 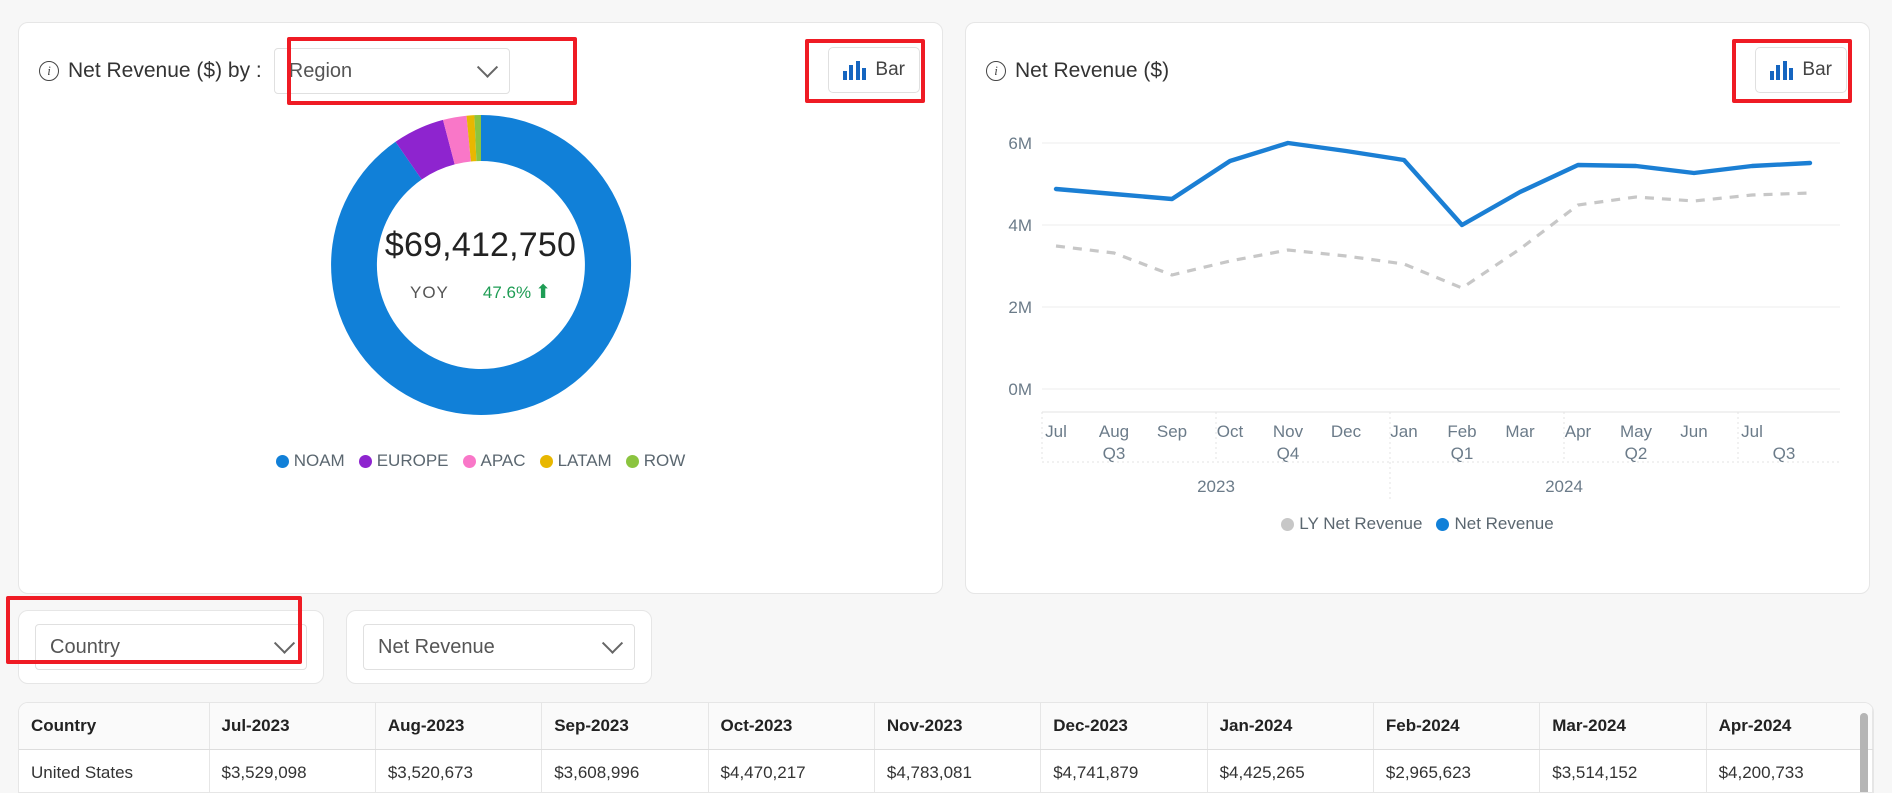 What do you see at coordinates (958, 726) in the screenshot?
I see `table-header-cell: Nov-2023` at bounding box center [958, 726].